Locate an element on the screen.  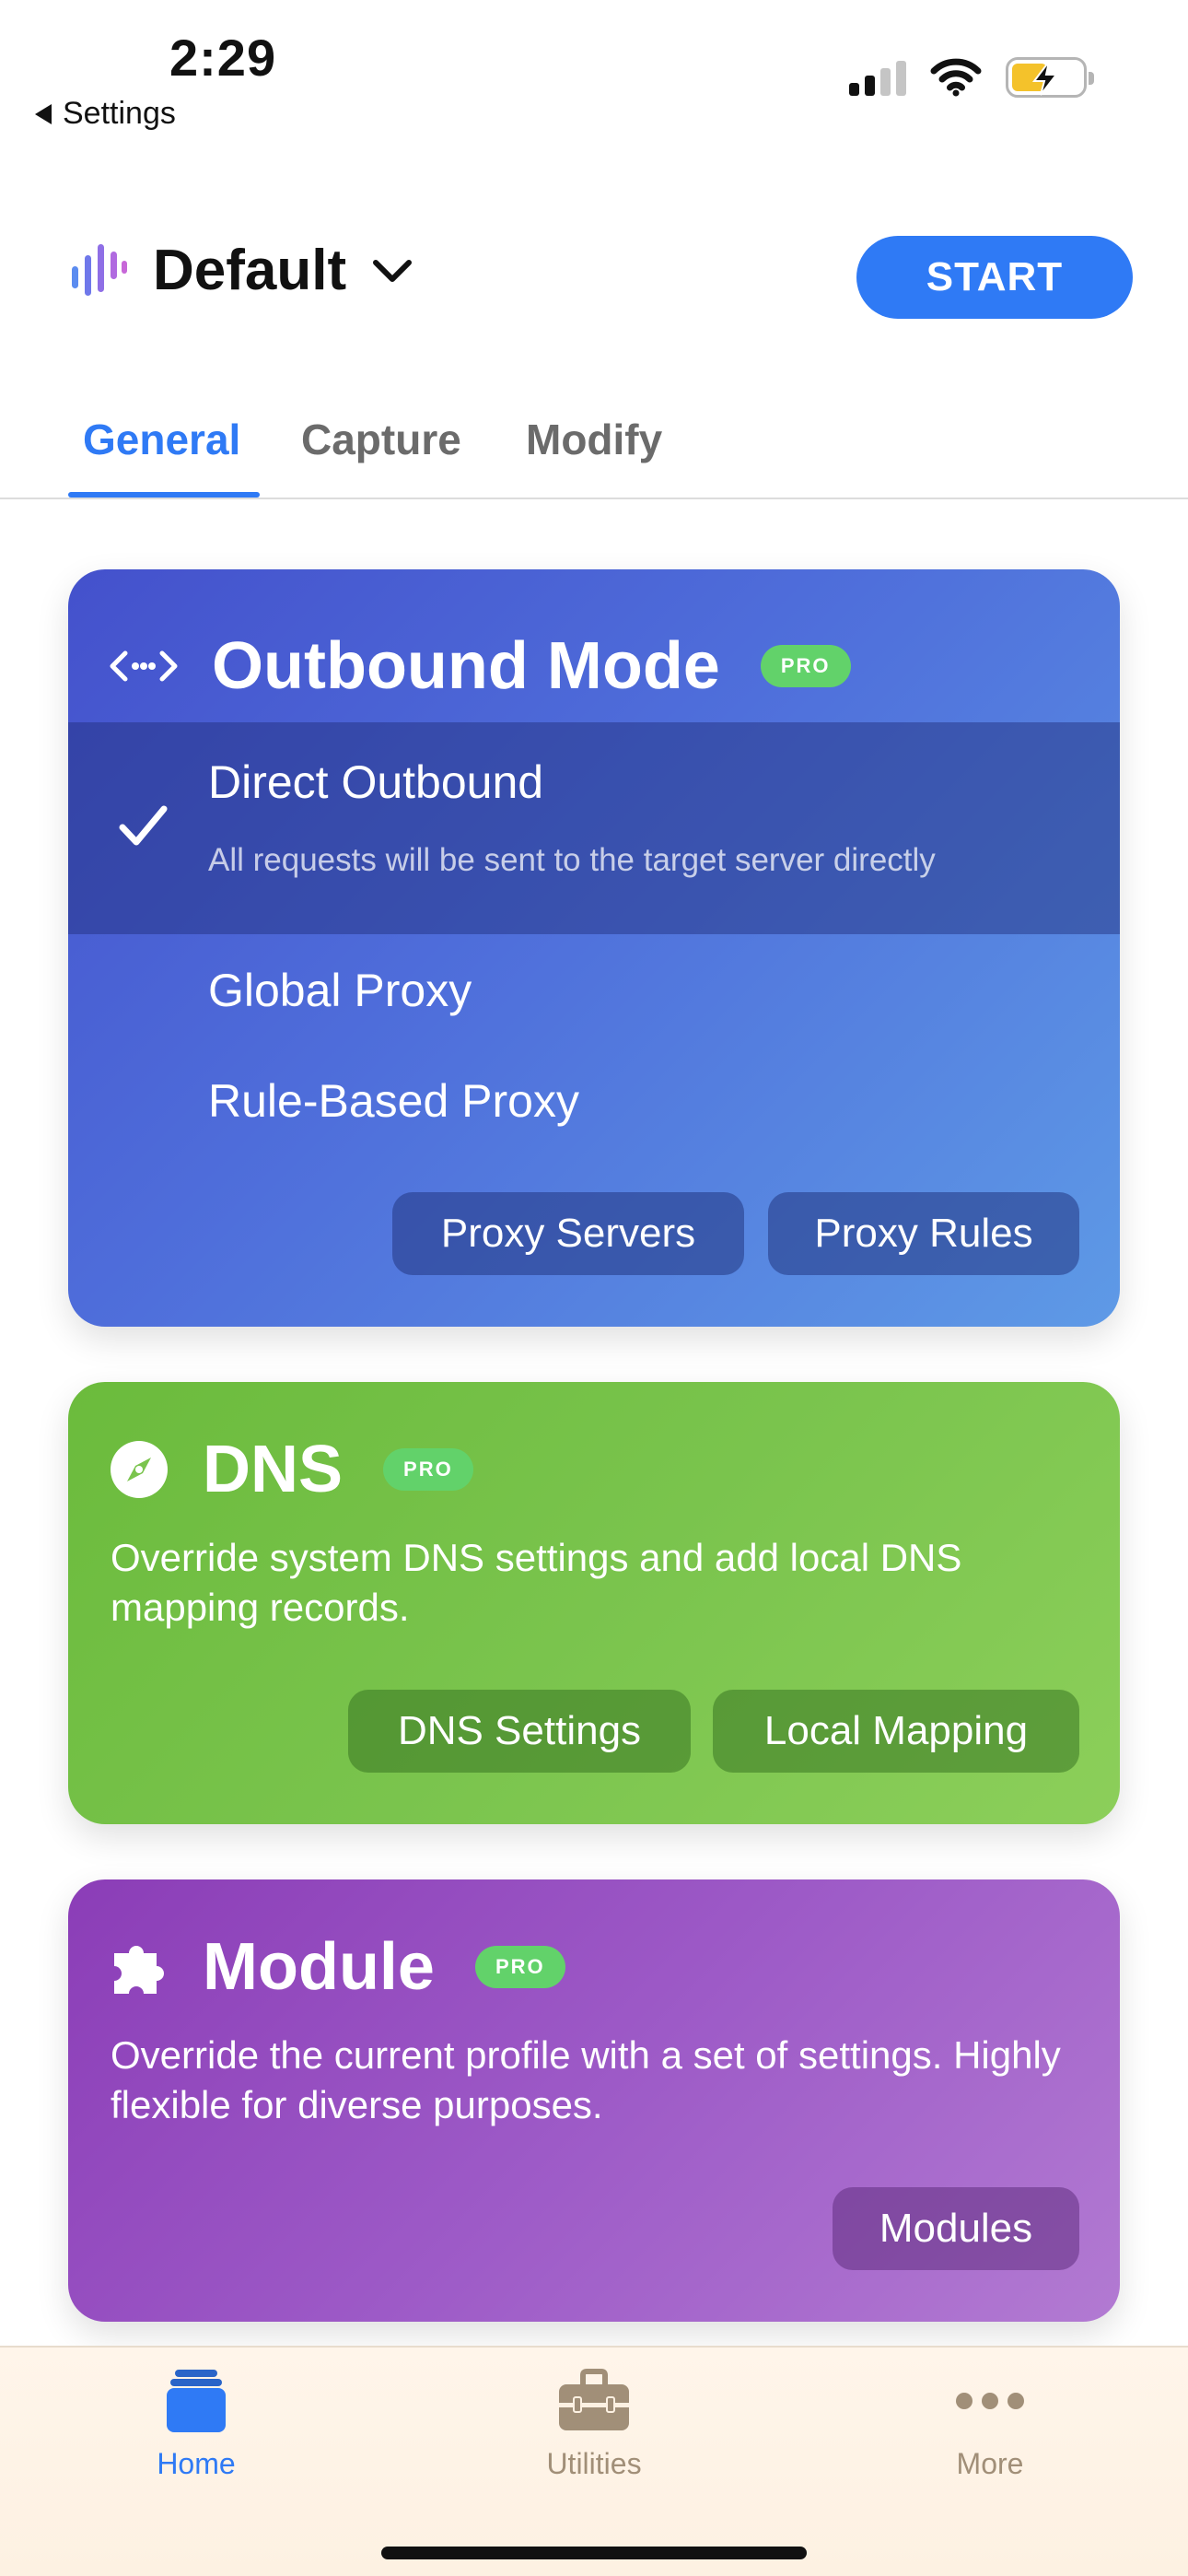
bottom-tab-bar: Home Utilities More is located at coordinates (594, 2461).